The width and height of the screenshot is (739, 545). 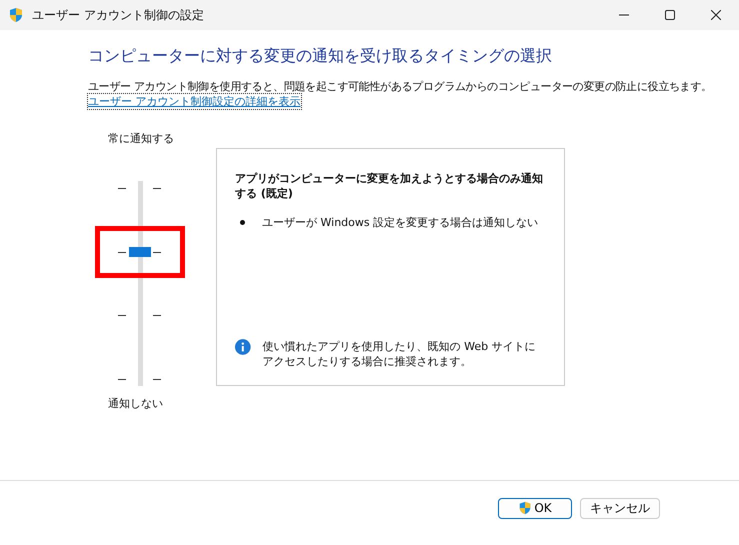 What do you see at coordinates (400, 86) in the screenshot?
I see `description: ユーザー アカウント制御を使用すると、問題を起こす可能性があるプログラムからのコンピューターの変更の防止に役立ちます。` at bounding box center [400, 86].